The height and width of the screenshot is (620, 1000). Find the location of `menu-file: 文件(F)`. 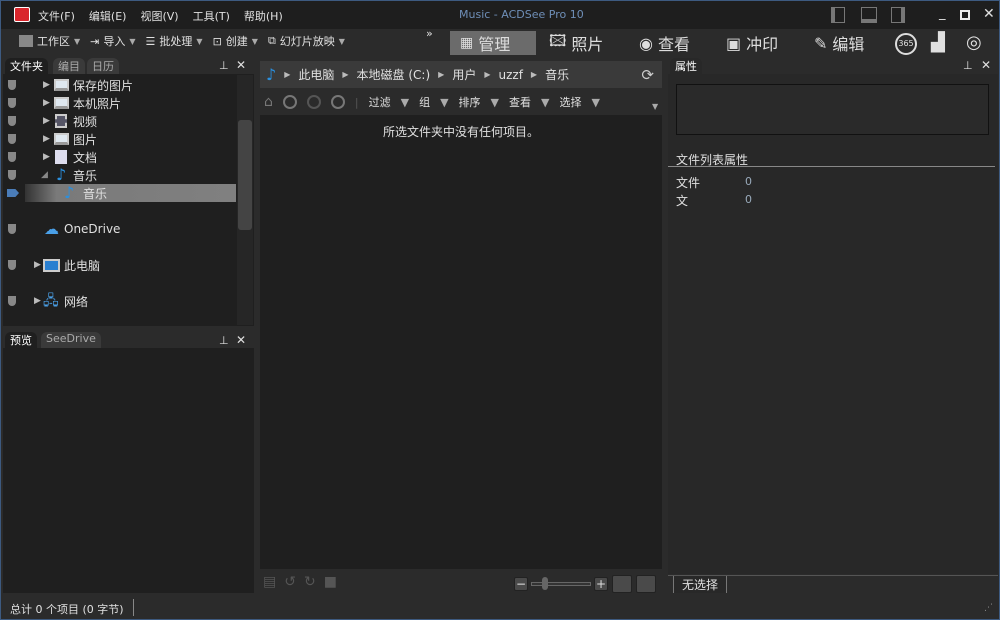

menu-file: 文件(F) is located at coordinates (56, 16).